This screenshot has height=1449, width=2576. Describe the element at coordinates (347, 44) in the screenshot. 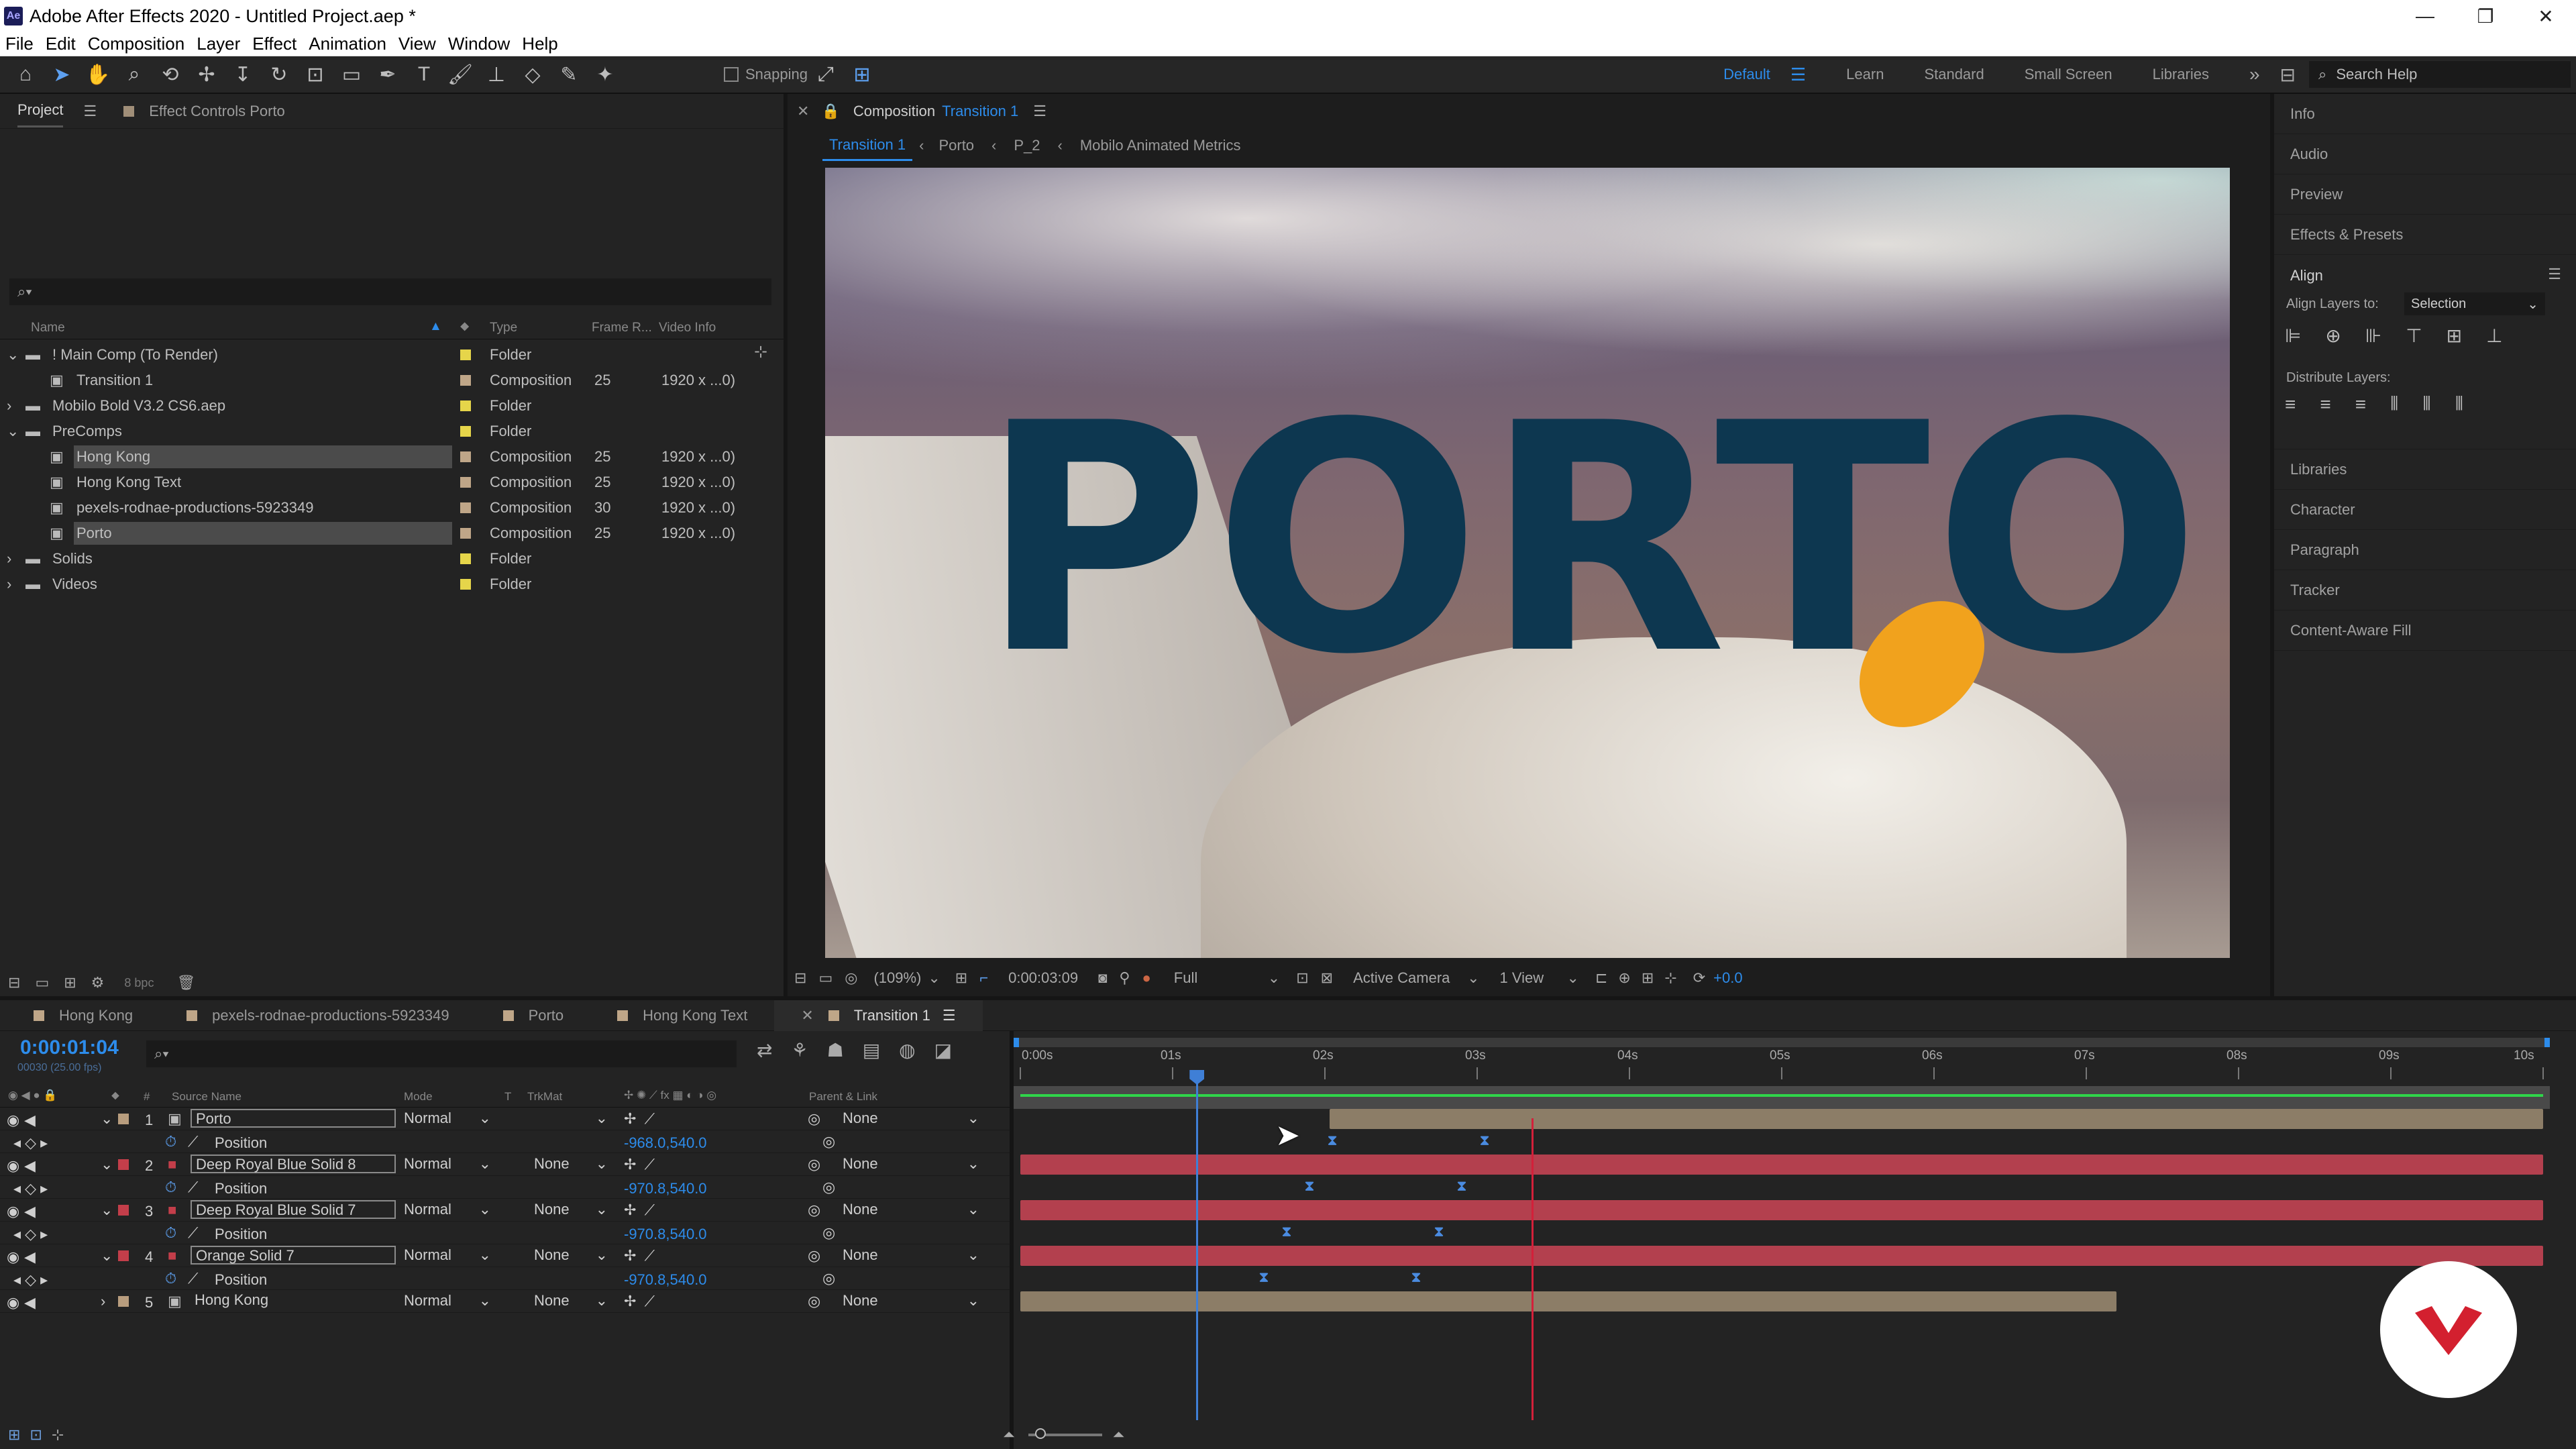

I see `menu-animation: Animation` at that location.